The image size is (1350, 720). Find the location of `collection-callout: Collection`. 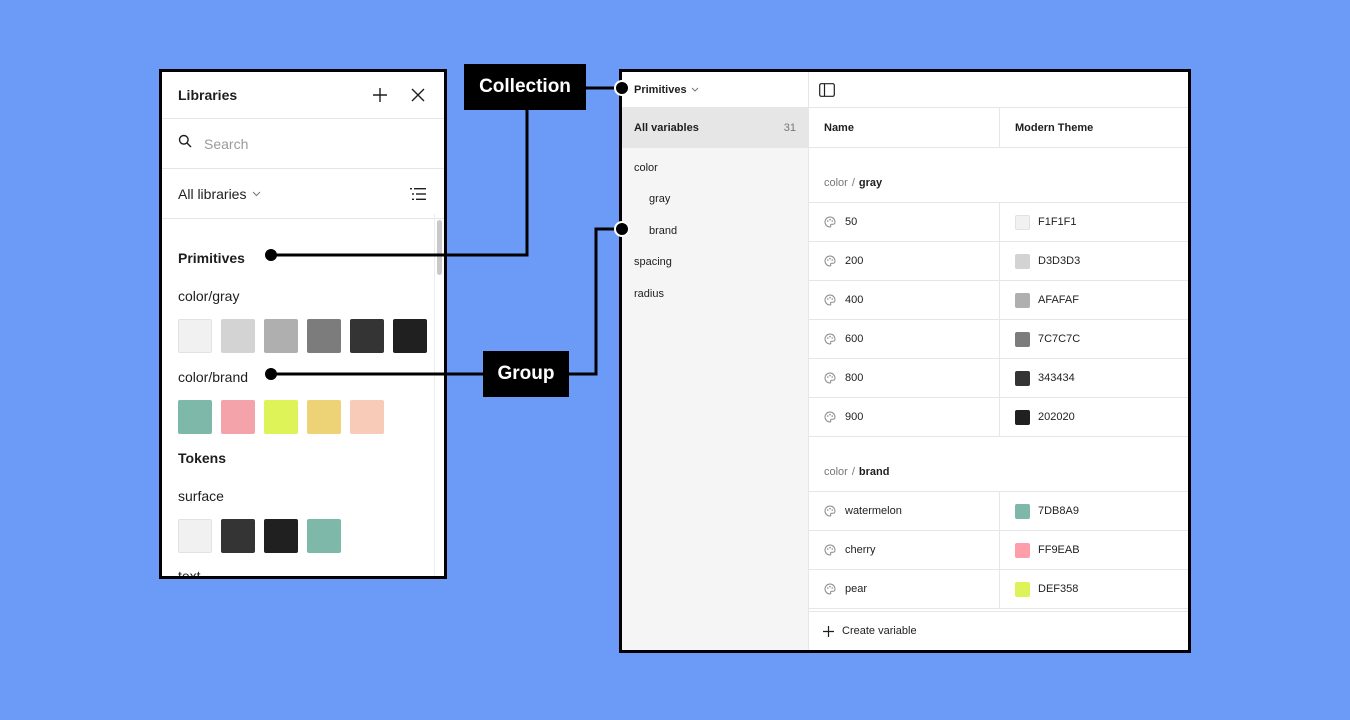

collection-callout: Collection is located at coordinates (525, 87).